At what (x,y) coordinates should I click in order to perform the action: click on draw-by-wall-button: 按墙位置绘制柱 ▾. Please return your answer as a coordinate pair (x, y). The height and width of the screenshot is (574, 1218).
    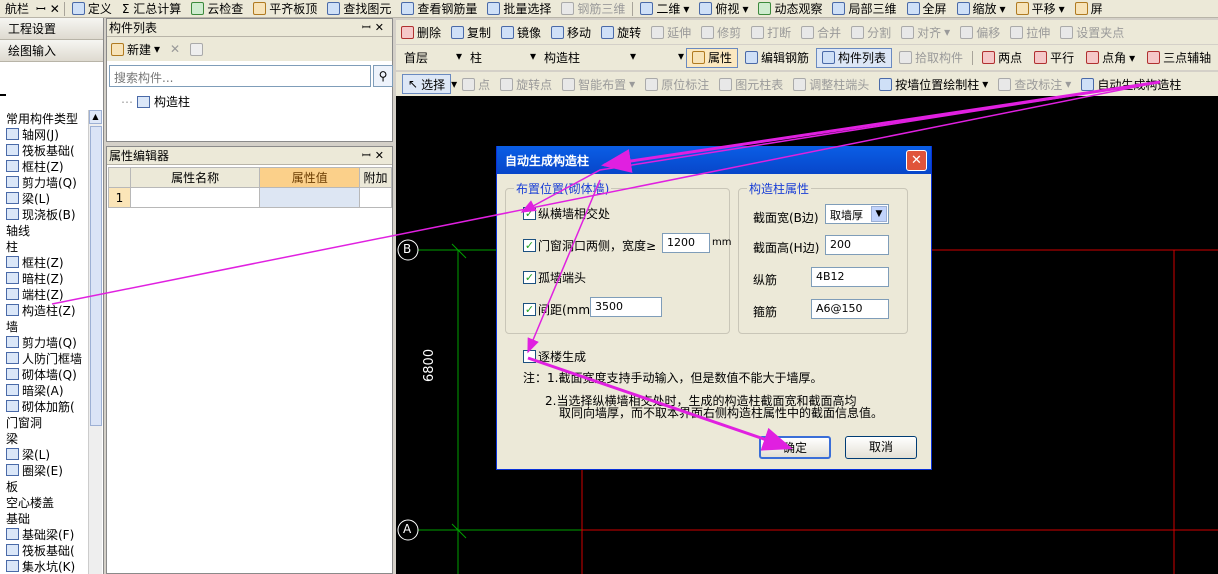
    Looking at the image, I should click on (933, 84).